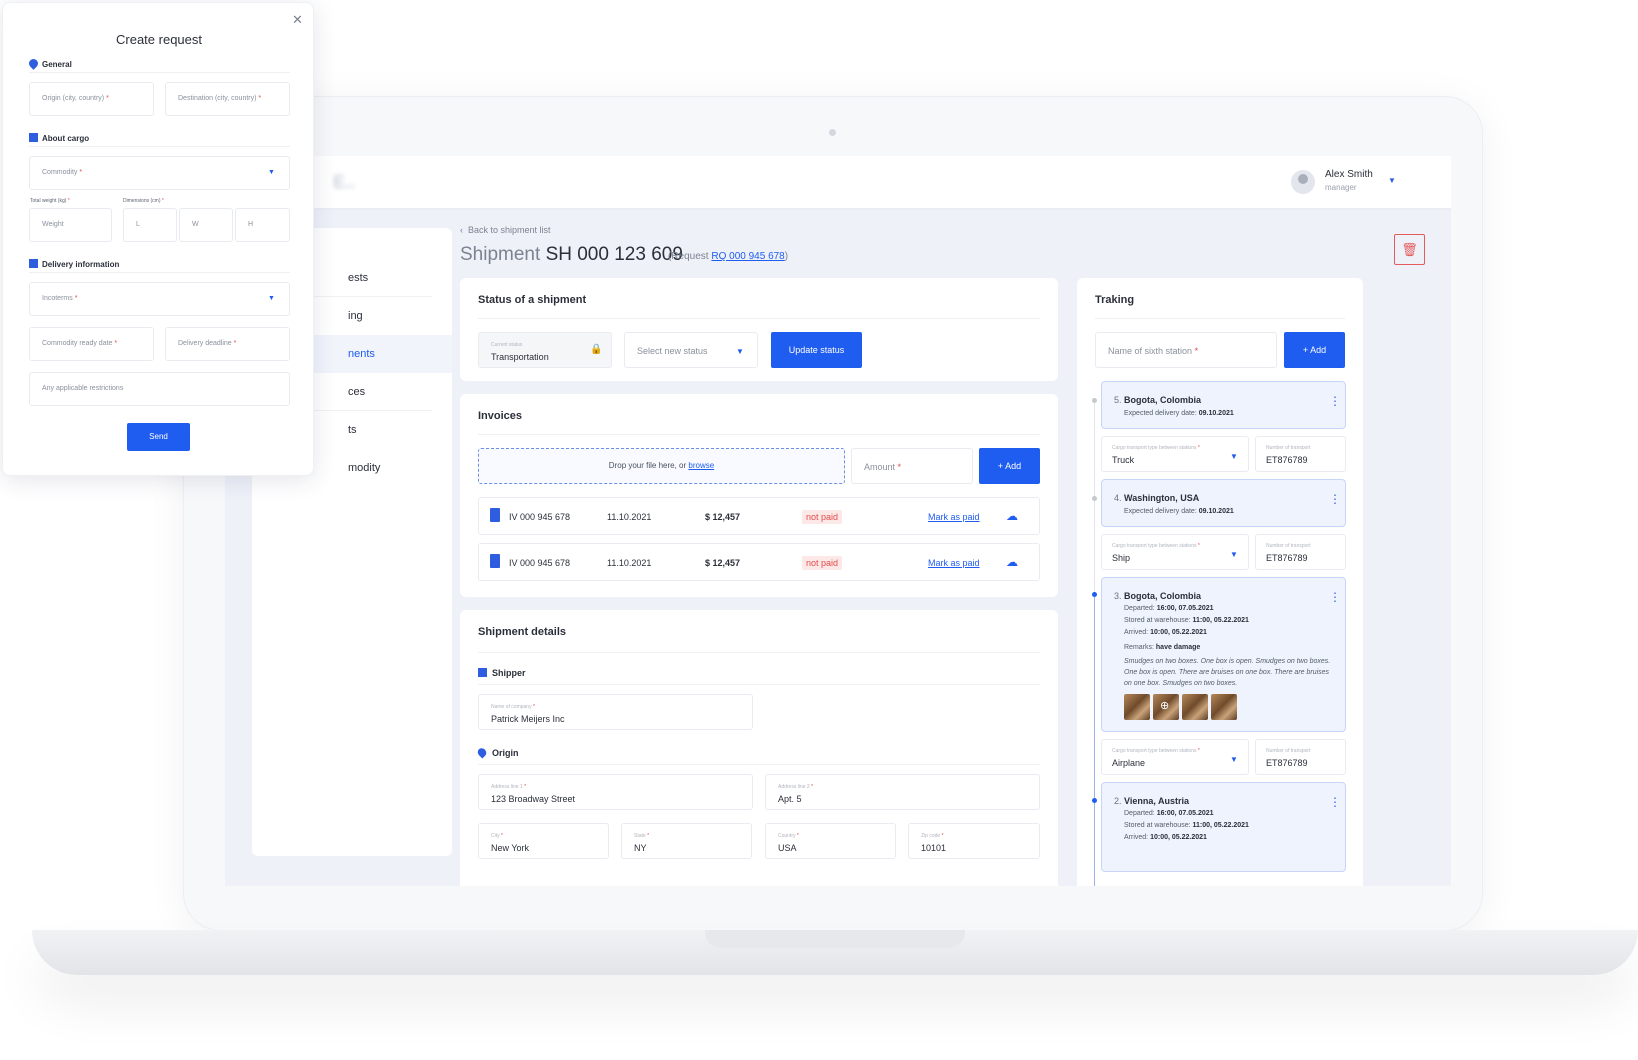  What do you see at coordinates (642, 836) in the screenshot?
I see `state-label: State *` at bounding box center [642, 836].